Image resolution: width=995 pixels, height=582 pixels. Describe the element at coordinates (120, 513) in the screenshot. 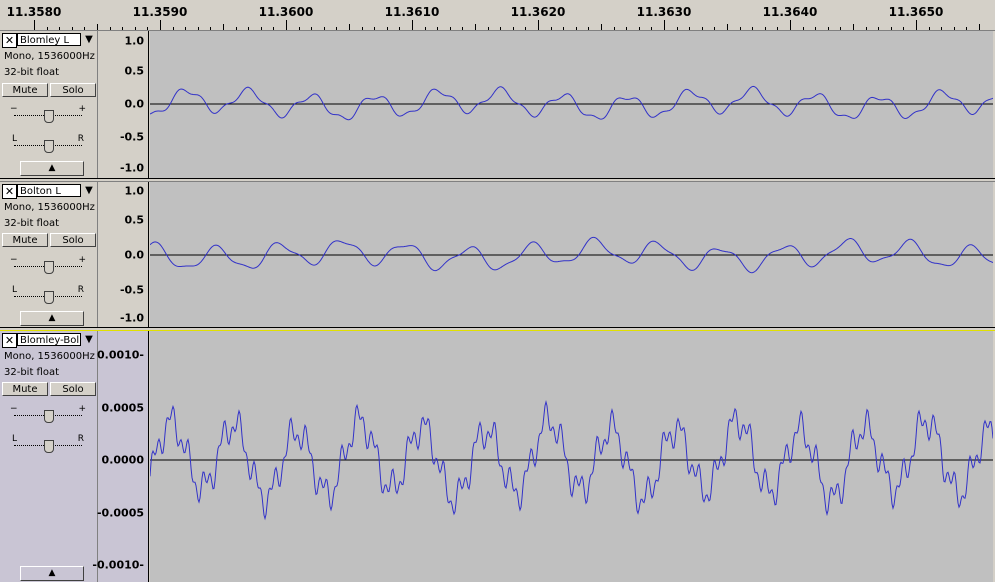

I see `scale-label: -0.0005` at that location.